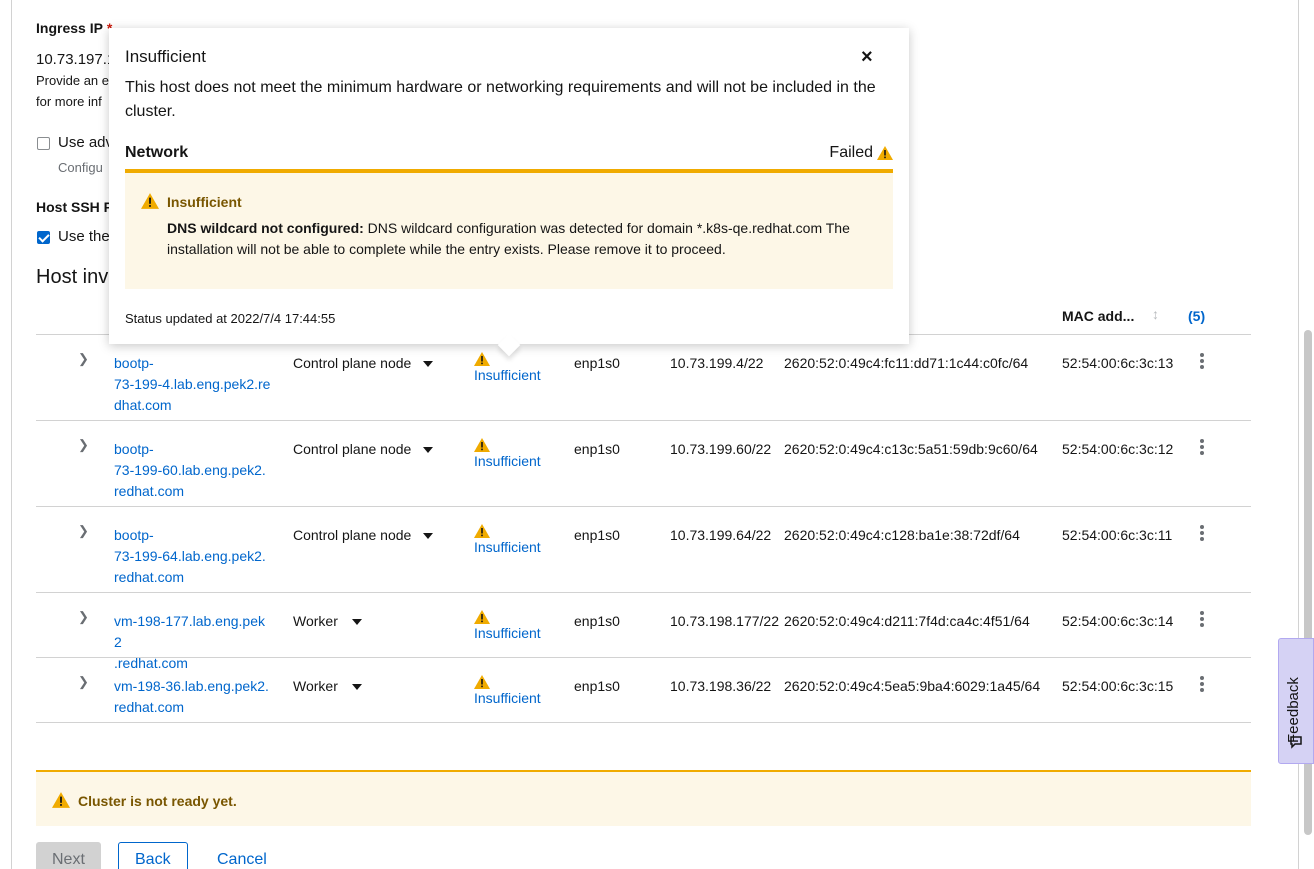  Describe the element at coordinates (242, 855) in the screenshot. I see `cancel-button: Cancel` at that location.